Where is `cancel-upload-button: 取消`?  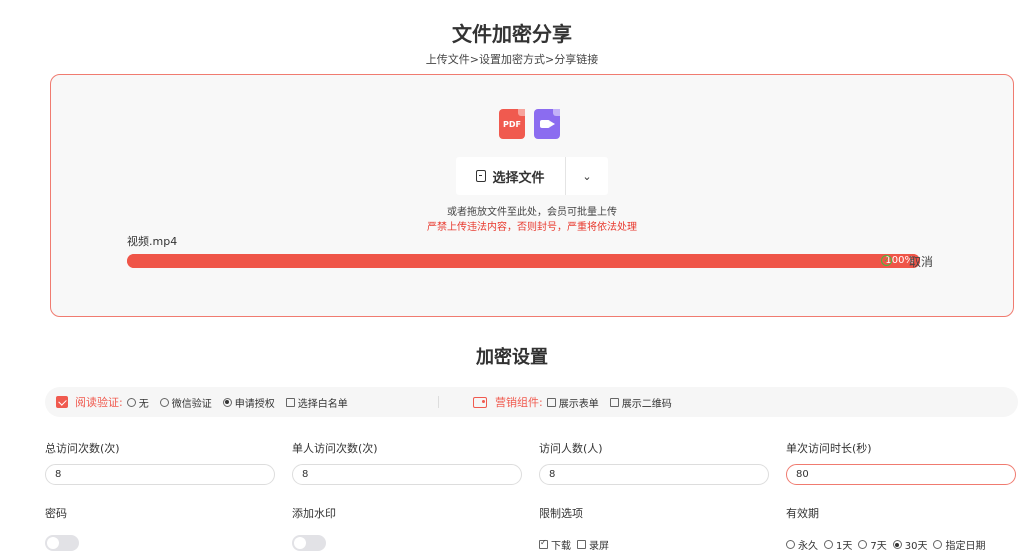
cancel-upload-button: 取消 is located at coordinates (921, 261).